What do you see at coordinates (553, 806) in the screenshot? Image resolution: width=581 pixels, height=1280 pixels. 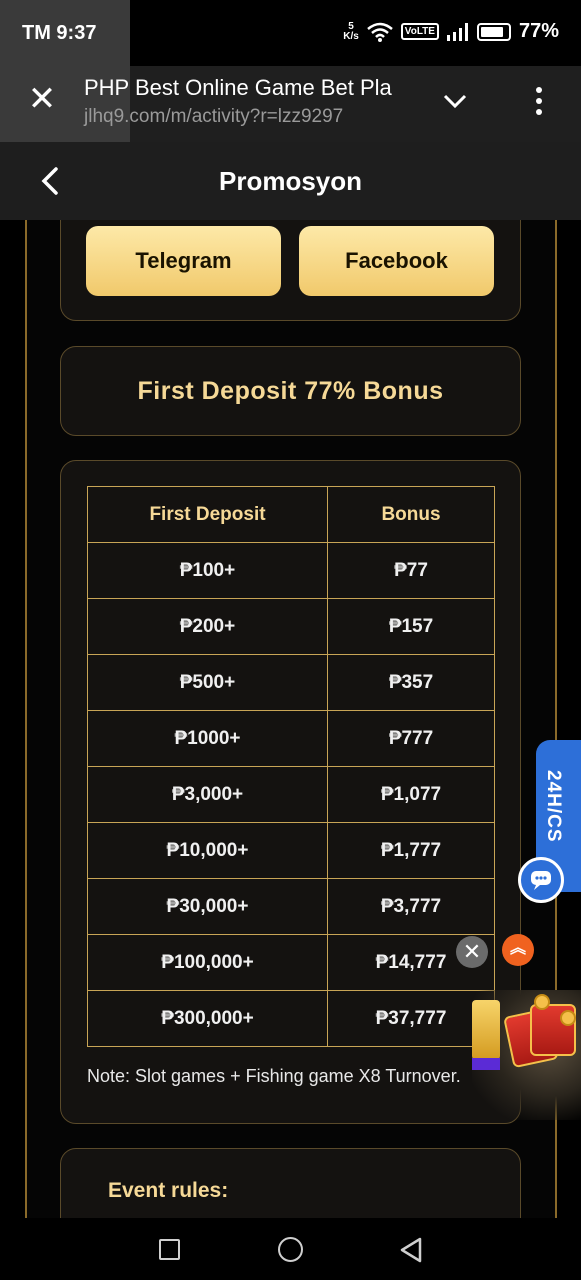 I see `customer-service-label: 24H/CS` at bounding box center [553, 806].